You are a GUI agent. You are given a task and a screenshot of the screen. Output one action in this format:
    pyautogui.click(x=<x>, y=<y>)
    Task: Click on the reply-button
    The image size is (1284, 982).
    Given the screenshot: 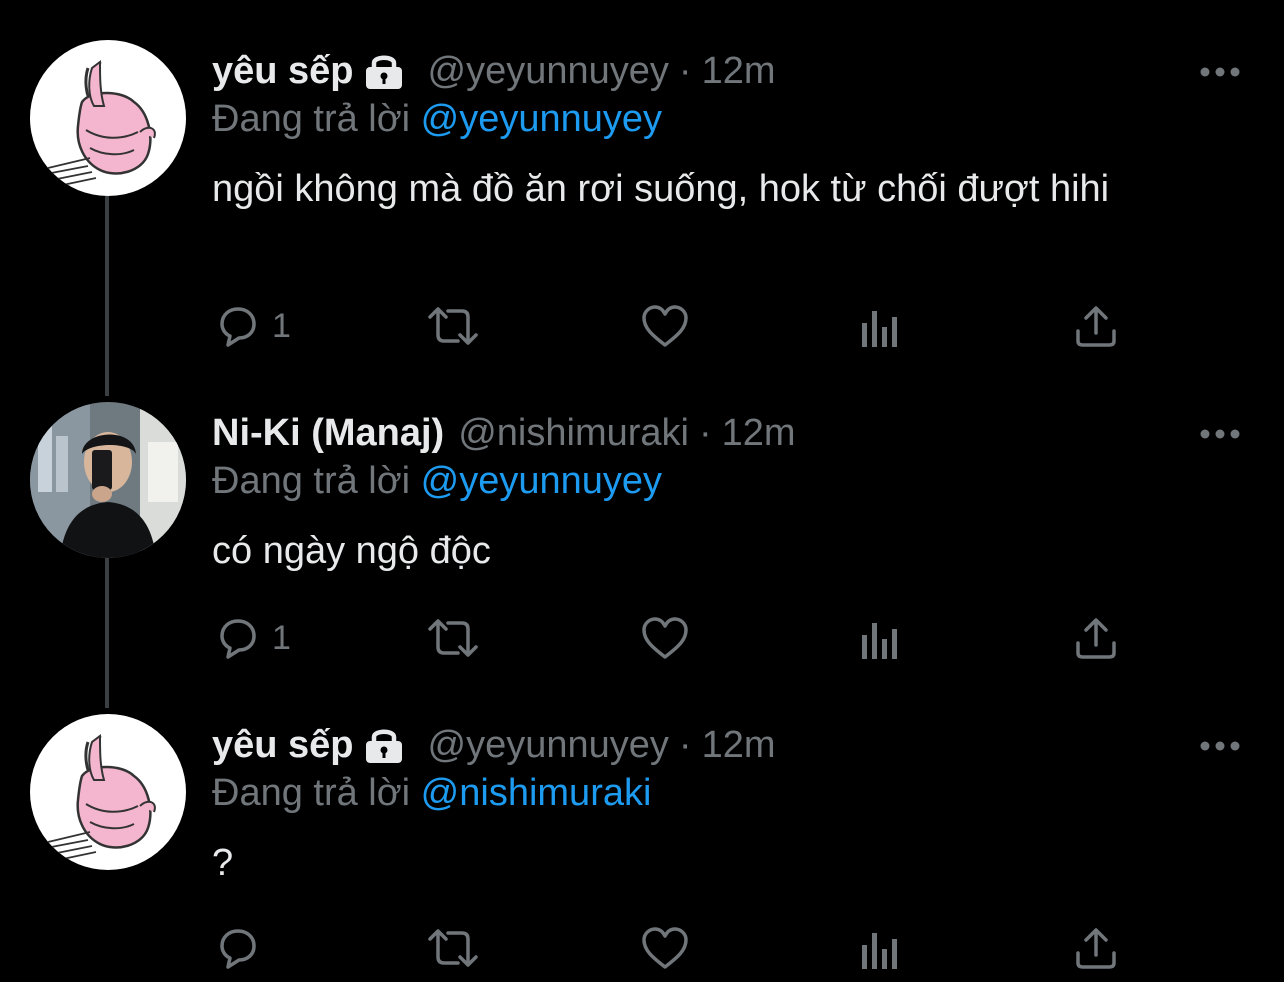 What is the action you would take?
    pyautogui.click(x=243, y=948)
    